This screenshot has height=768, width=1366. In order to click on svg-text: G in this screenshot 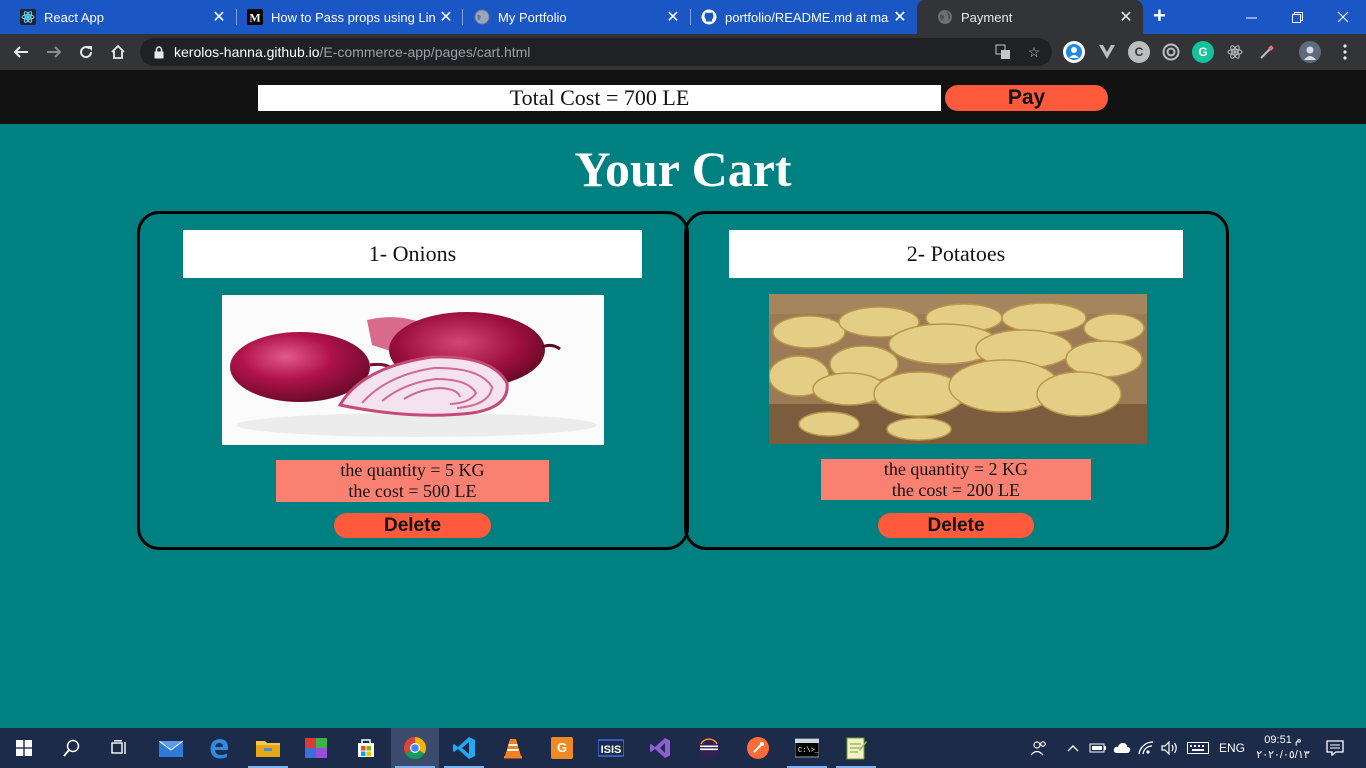, I will do `click(562, 747)`.